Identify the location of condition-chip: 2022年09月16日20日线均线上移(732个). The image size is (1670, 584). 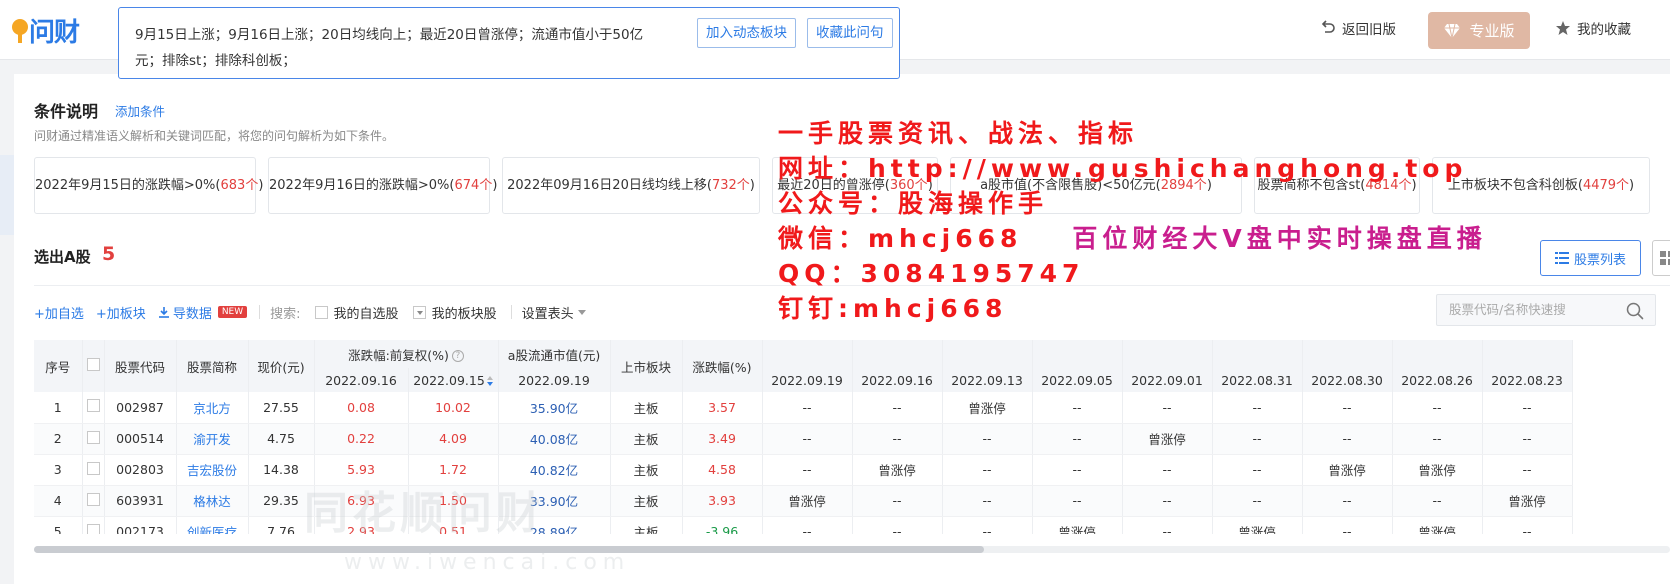
(631, 185).